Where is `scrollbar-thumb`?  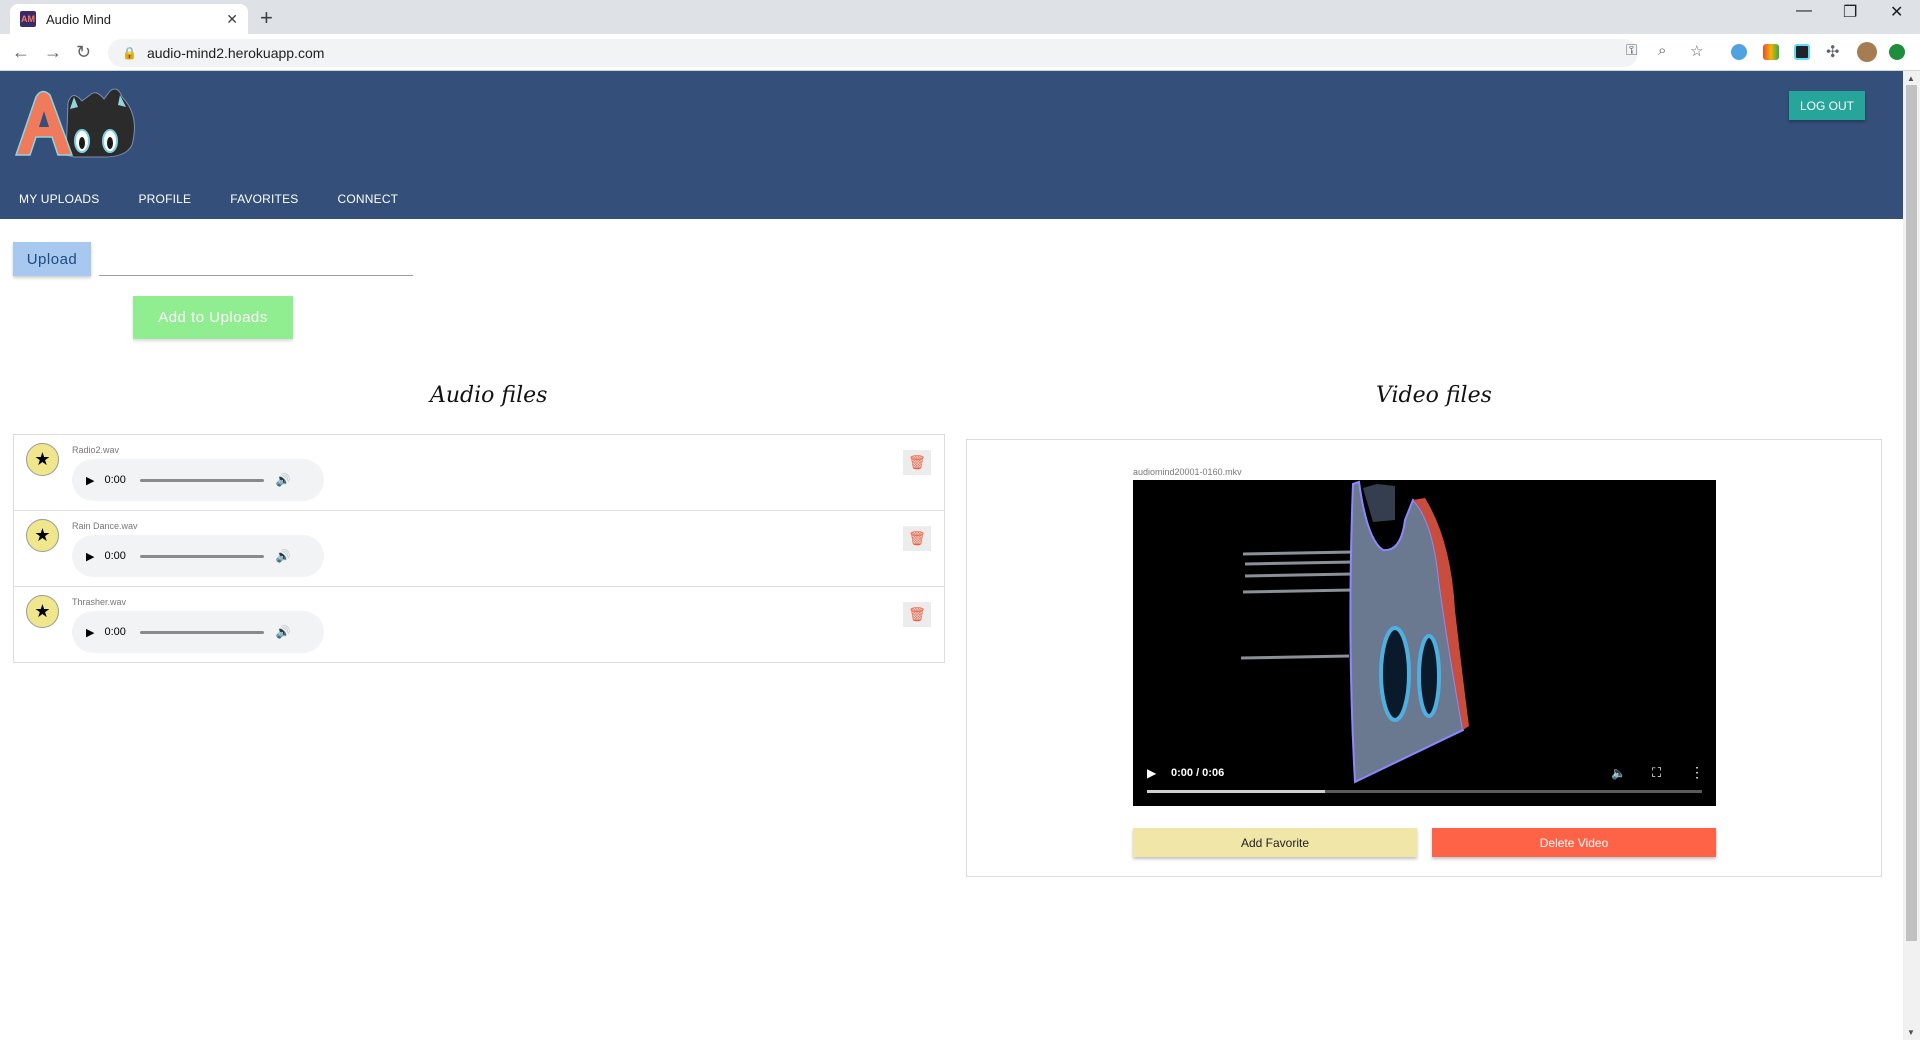
scrollbar-thumb is located at coordinates (1911, 513).